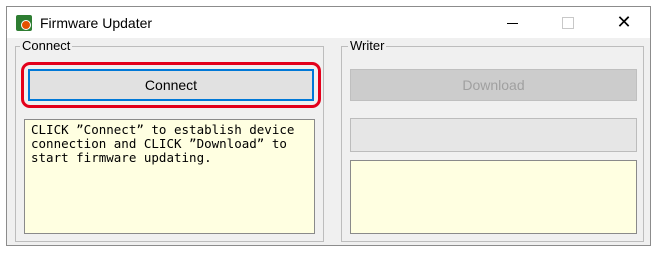 This screenshot has height=253, width=659. Describe the element at coordinates (46, 46) in the screenshot. I see `connect-group-label: Connect` at that location.